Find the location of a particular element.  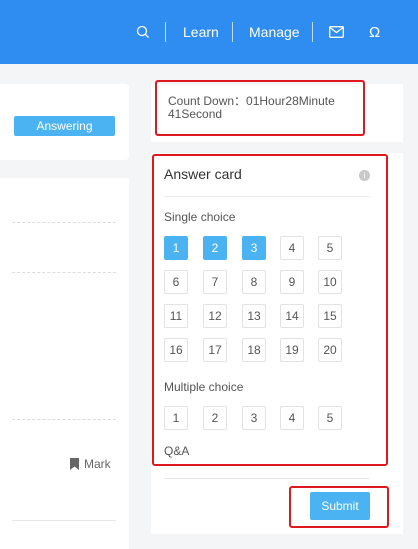

bookmark-icon is located at coordinates (74, 464).